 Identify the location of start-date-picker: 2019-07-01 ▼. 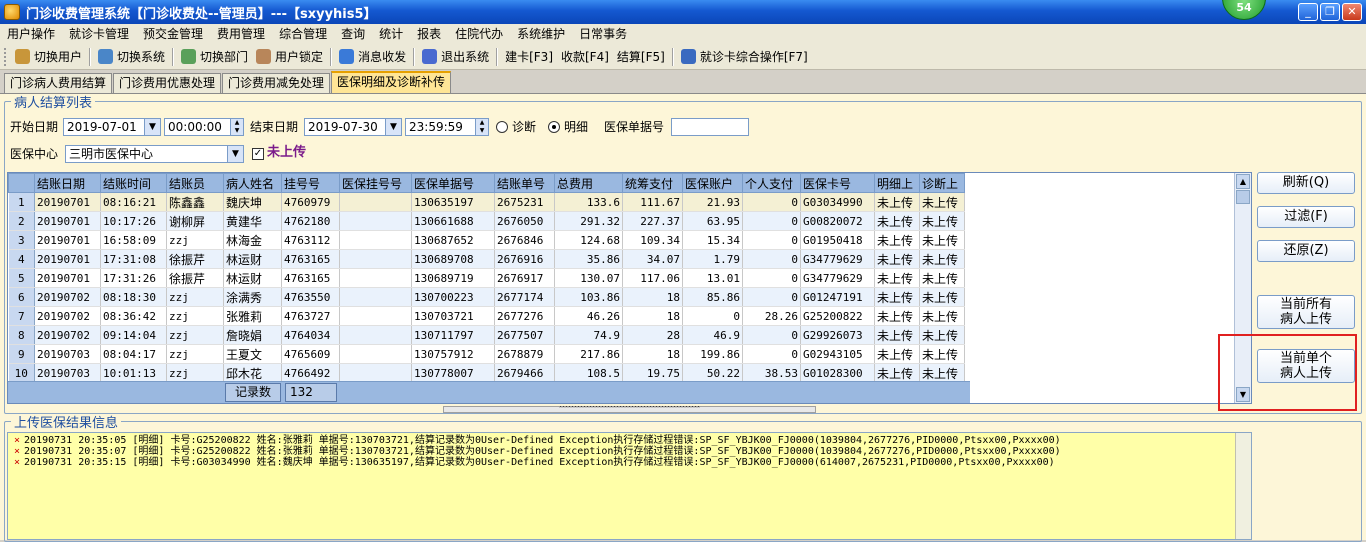
(112, 127).